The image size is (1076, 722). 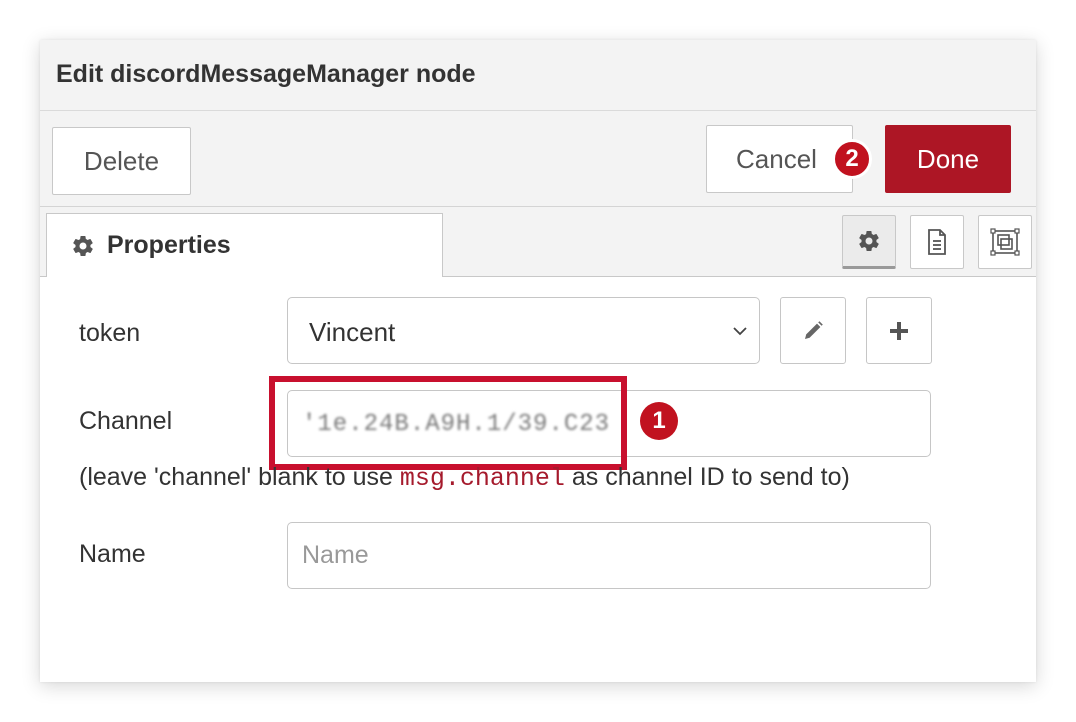 What do you see at coordinates (482, 478) in the screenshot?
I see `hint-code: msg.channel` at bounding box center [482, 478].